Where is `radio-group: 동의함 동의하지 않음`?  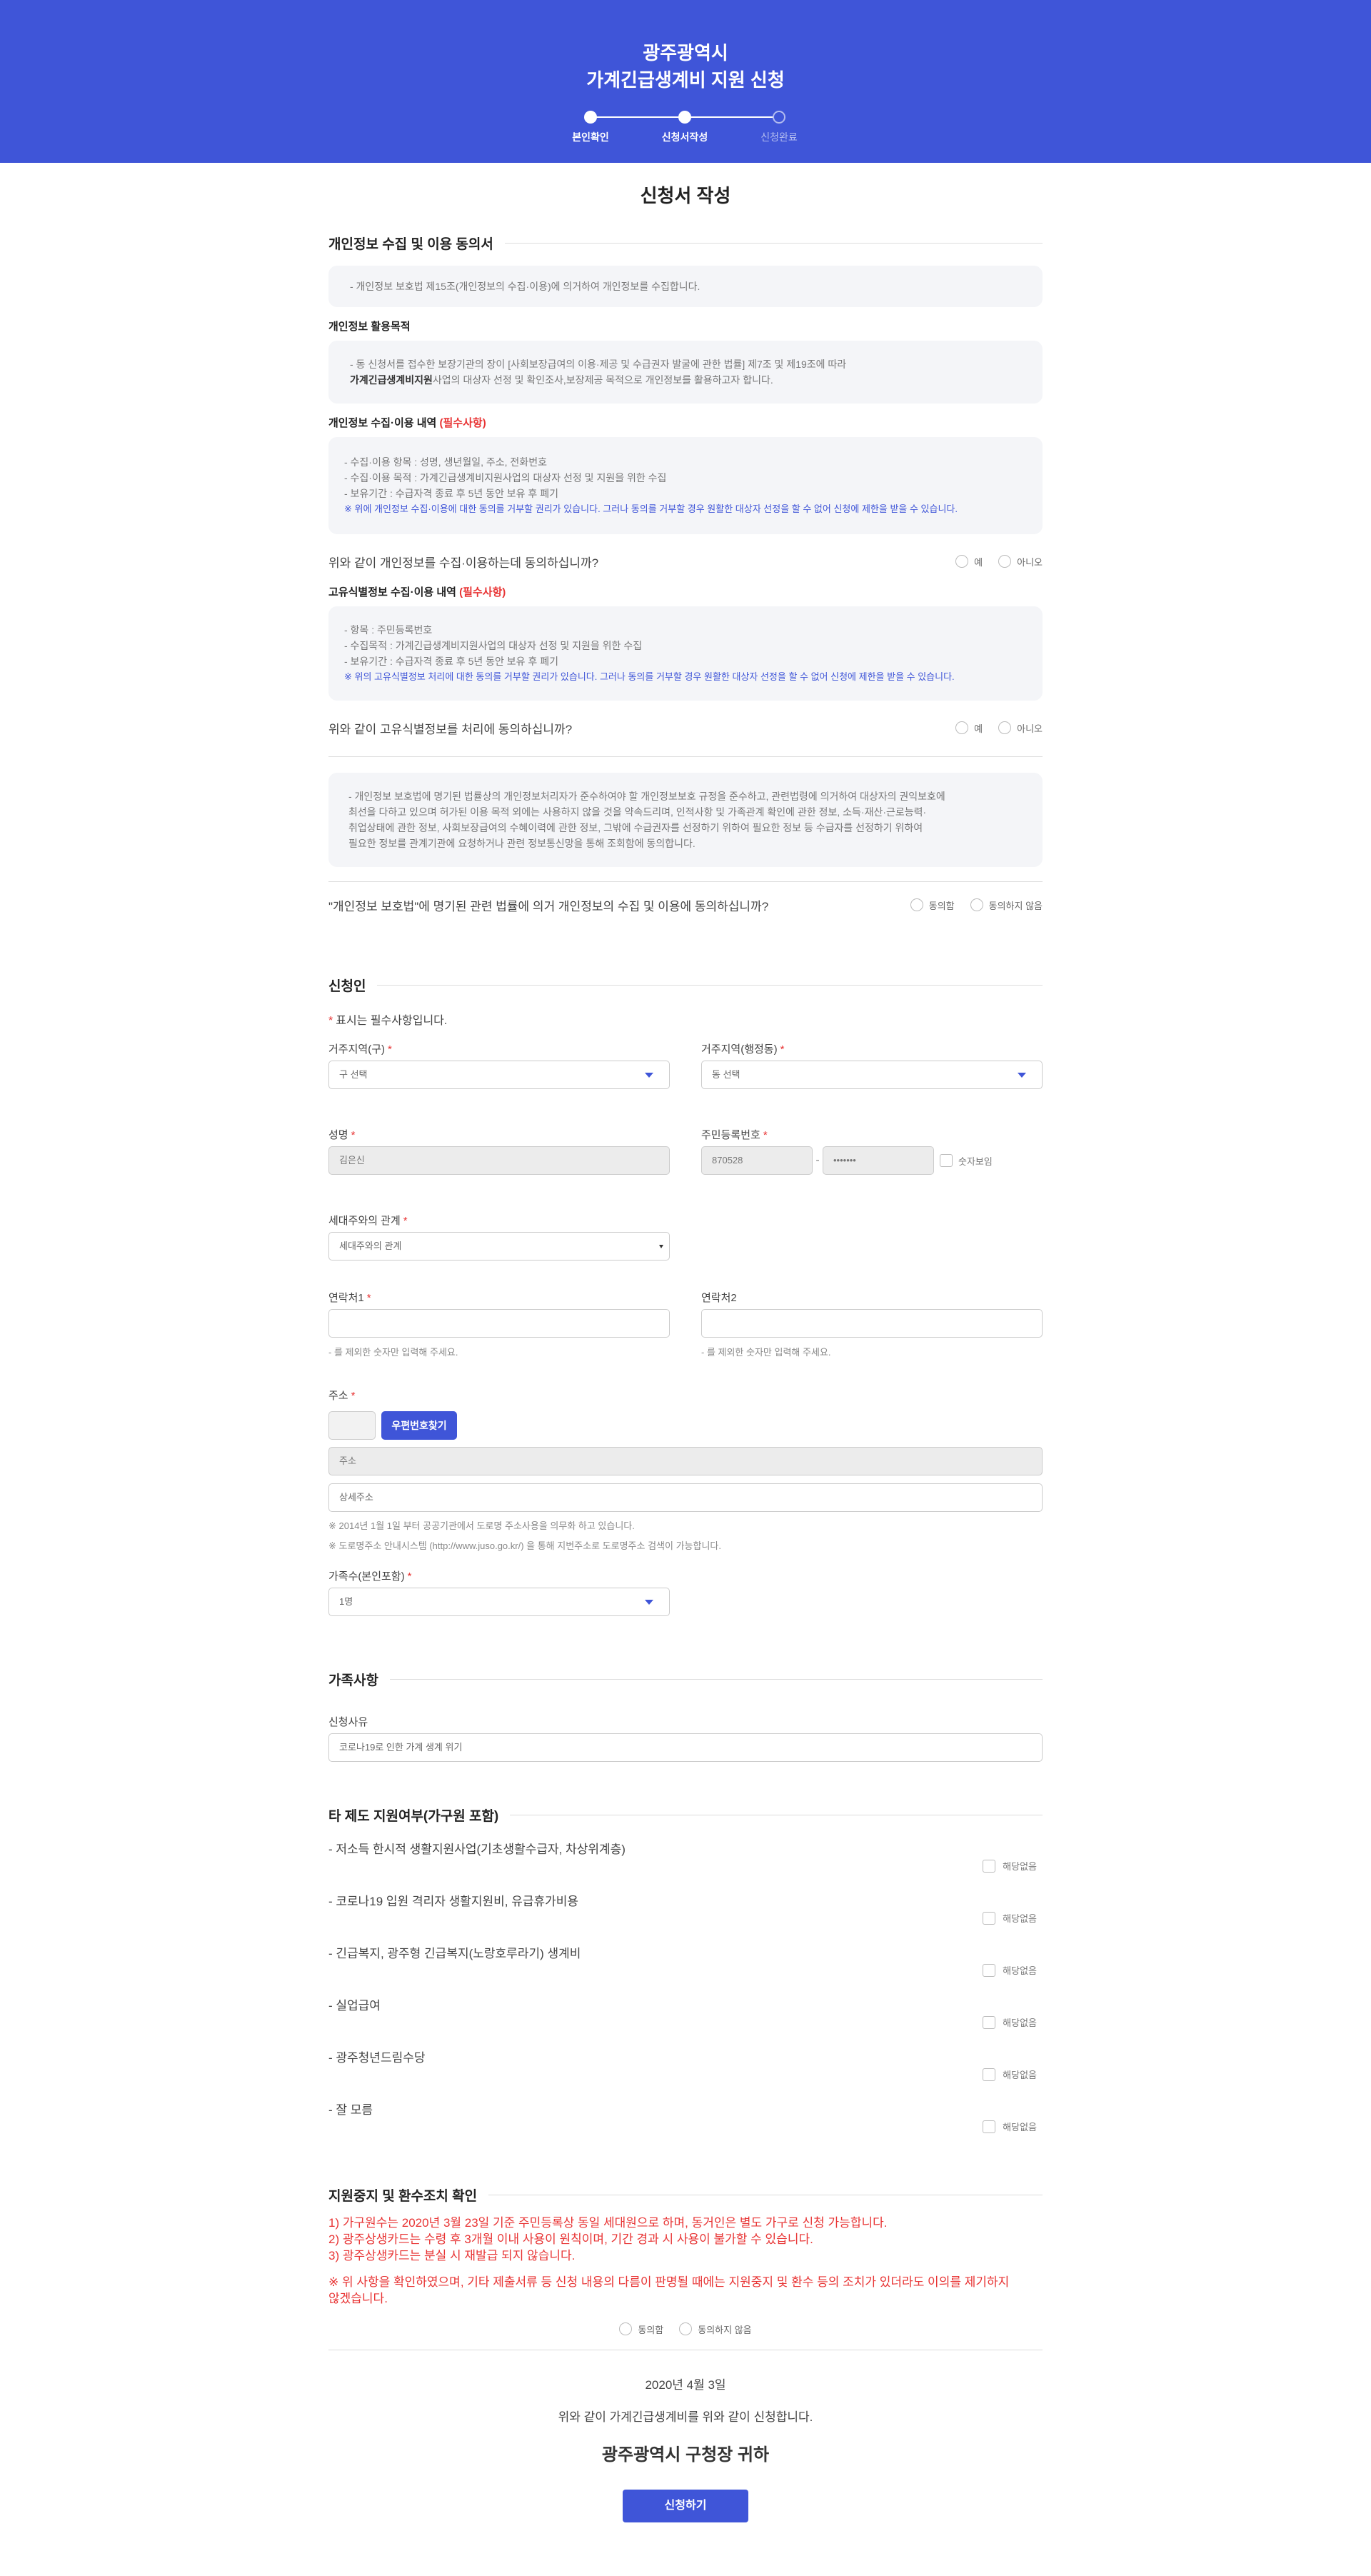
radio-group: 동의함 동의하지 않음 is located at coordinates (969, 905).